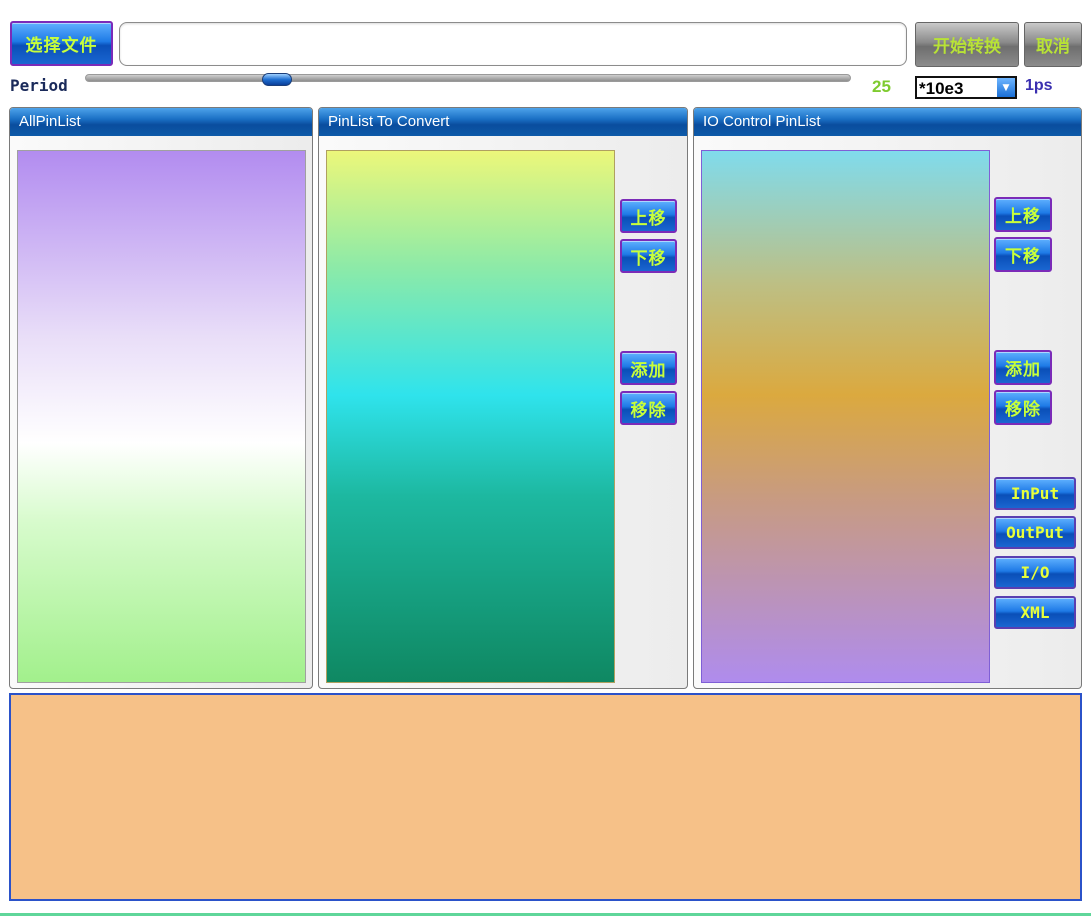 The width and height of the screenshot is (1091, 919). What do you see at coordinates (277, 79) in the screenshot?
I see `period-slider-thumb` at bounding box center [277, 79].